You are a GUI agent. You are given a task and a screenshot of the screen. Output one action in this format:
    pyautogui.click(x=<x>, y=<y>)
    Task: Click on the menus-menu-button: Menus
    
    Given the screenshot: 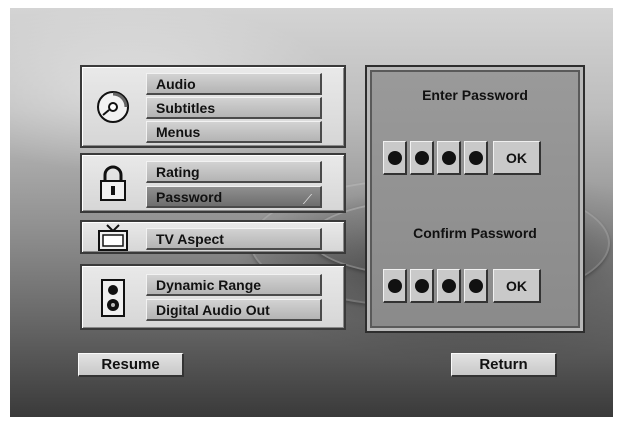 What is the action you would take?
    pyautogui.click(x=234, y=132)
    